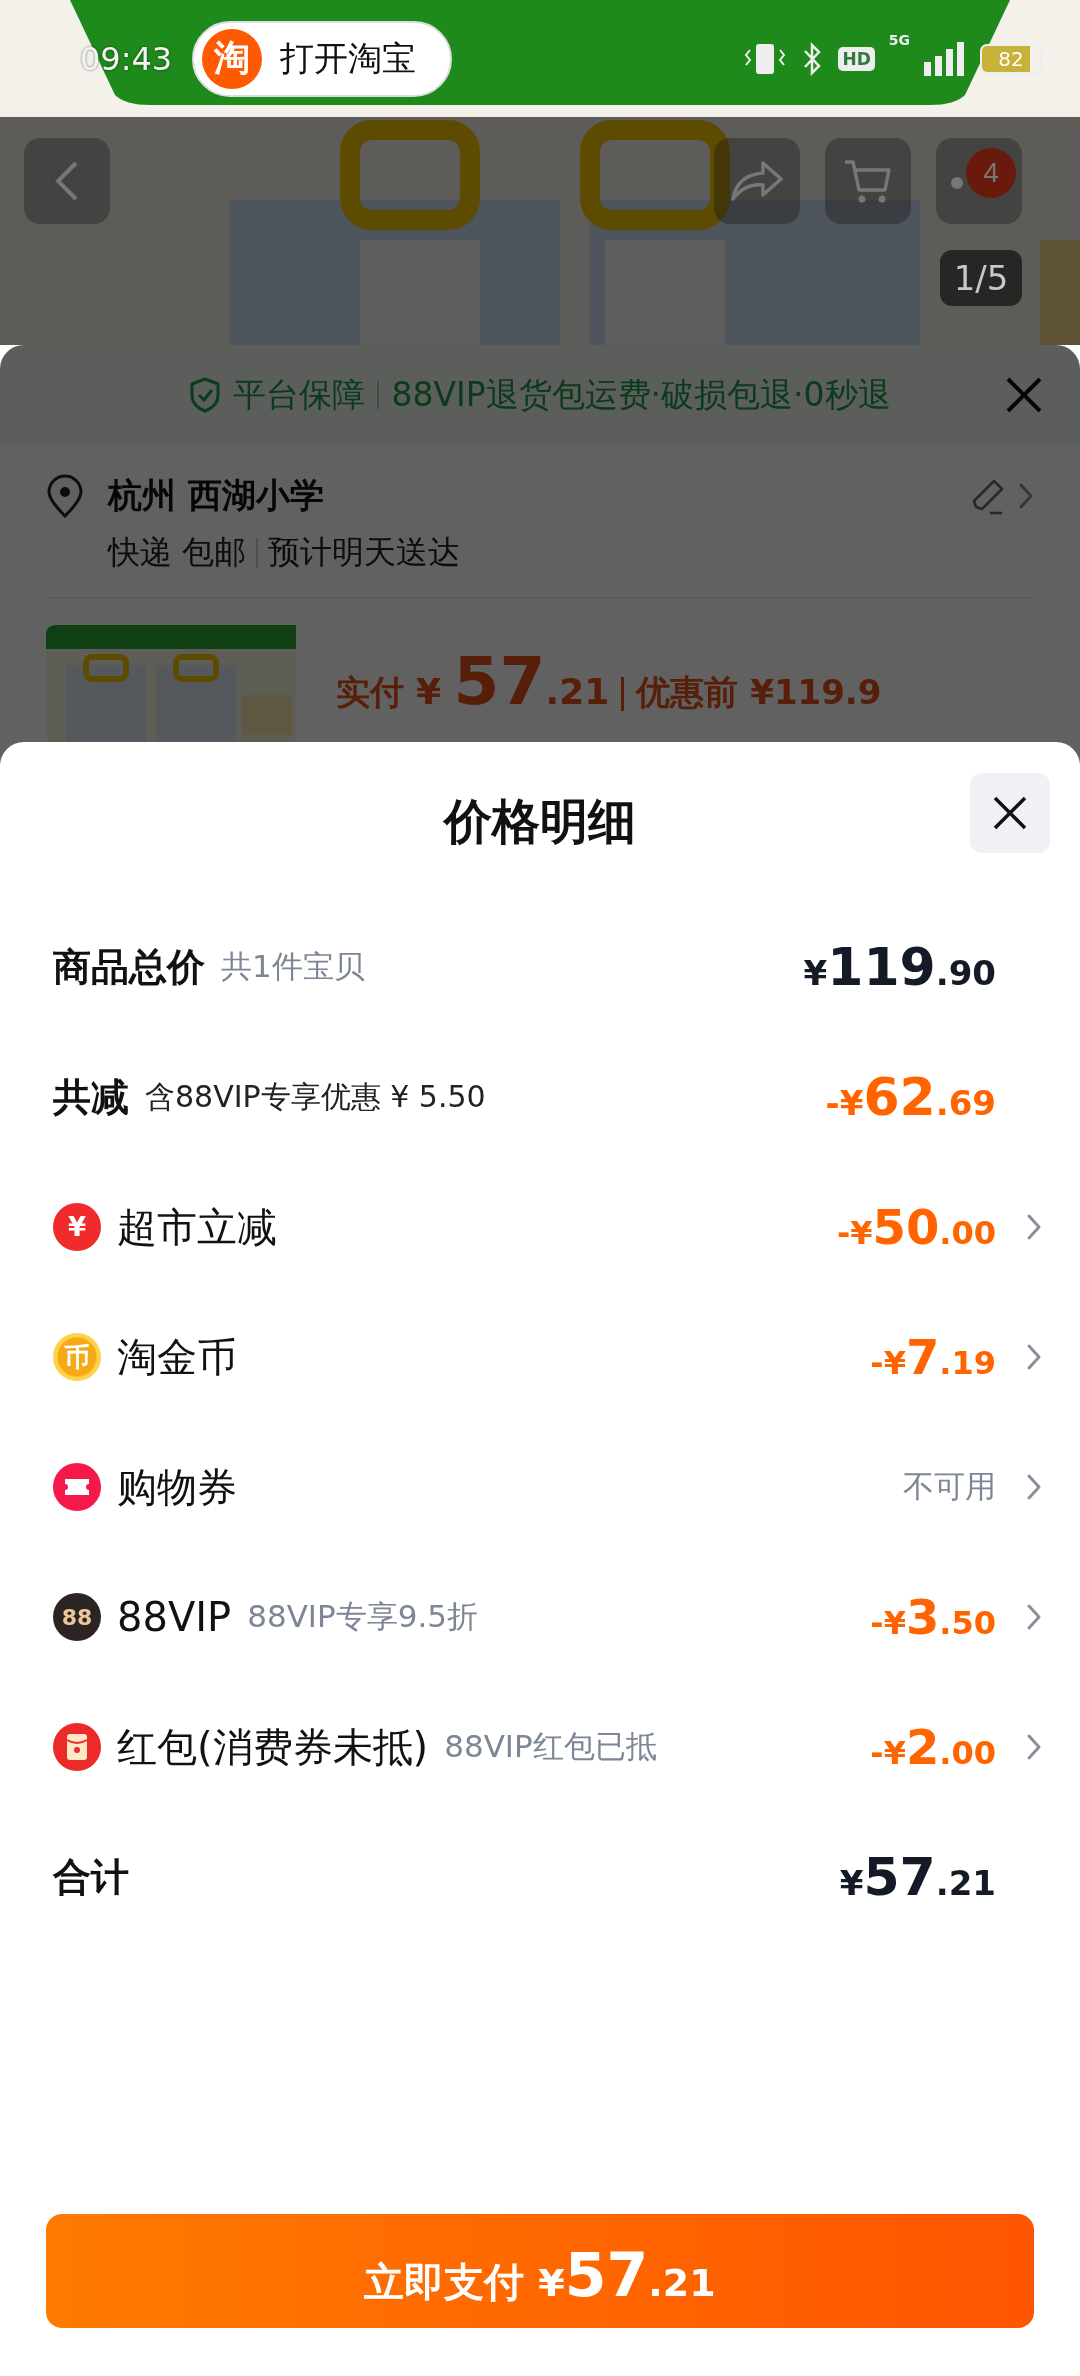  Describe the element at coordinates (933, 1617) in the screenshot. I see `discount-amount: -¥3.50` at that location.